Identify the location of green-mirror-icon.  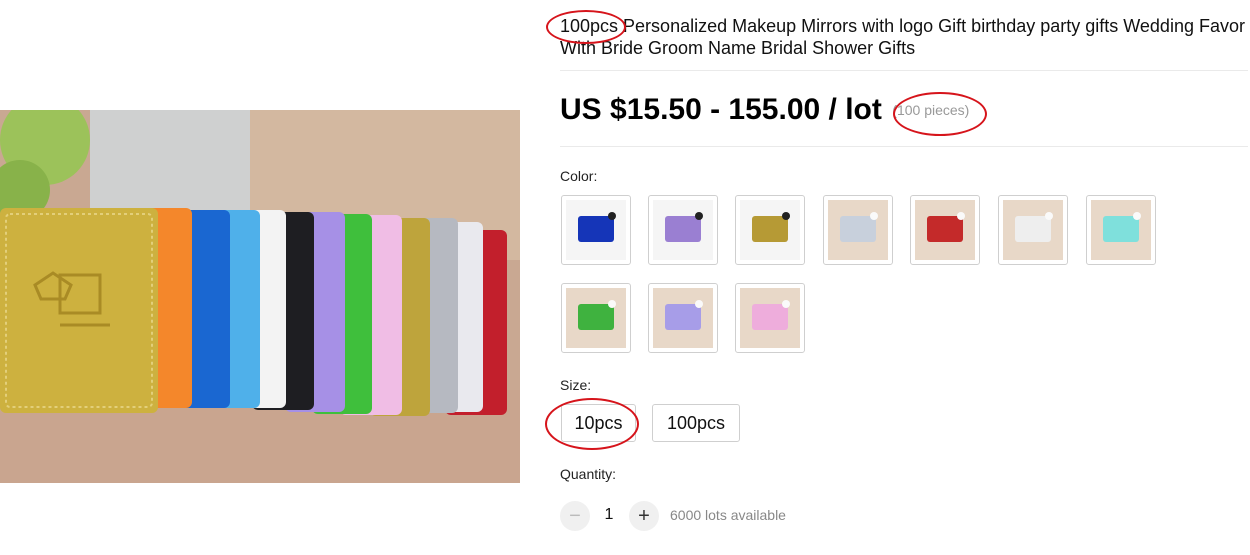
(596, 318).